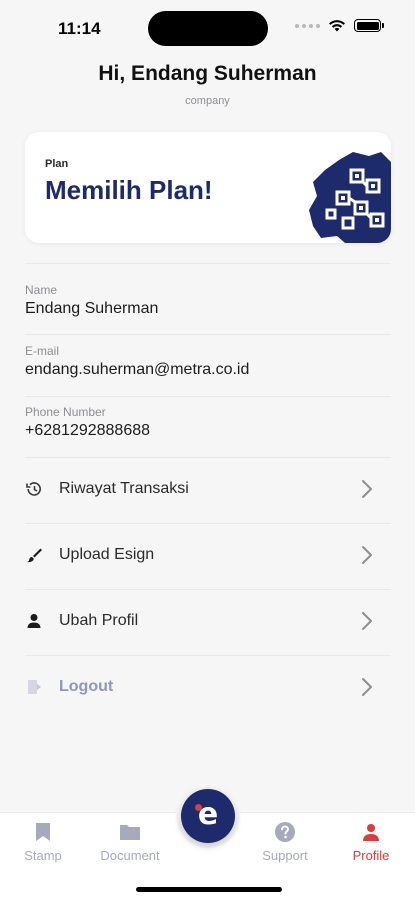 This screenshot has width=415, height=900. What do you see at coordinates (208, 300) in the screenshot?
I see `name-field: Name Endang Suherman` at bounding box center [208, 300].